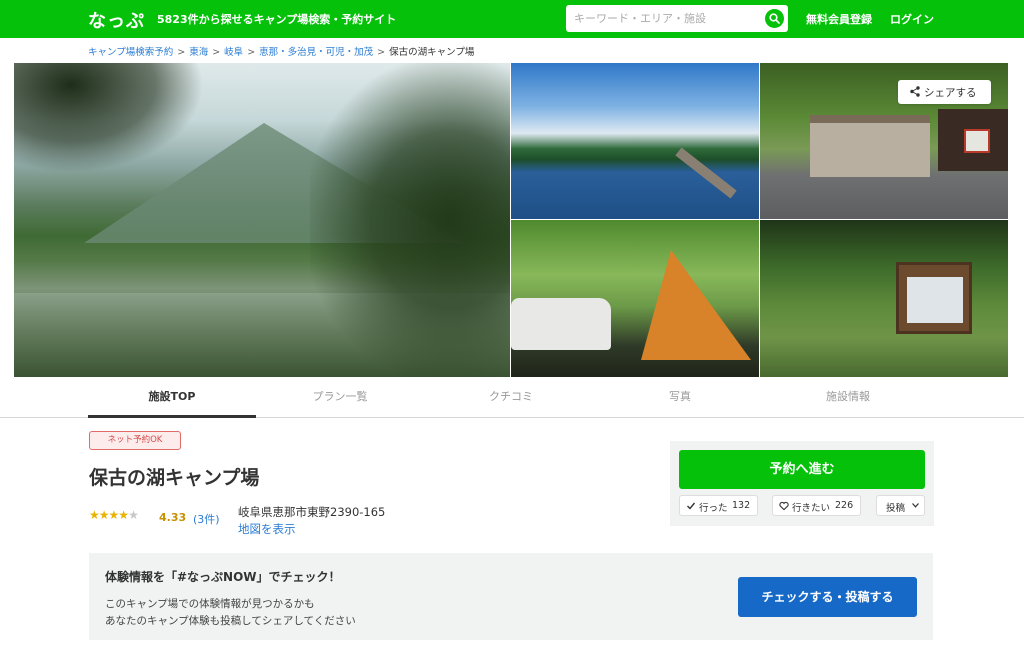 The height and width of the screenshot is (647, 1024). I want to click on tab-plans: プラン一覧, so click(340, 398).